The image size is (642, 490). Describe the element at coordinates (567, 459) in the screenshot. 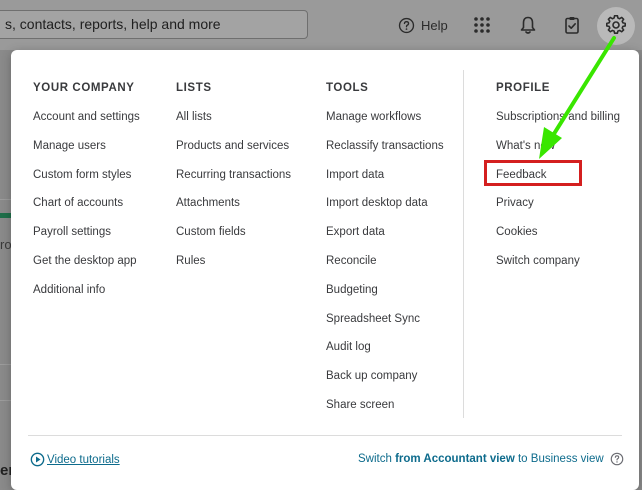

I see `switch-to-view: Business view` at that location.